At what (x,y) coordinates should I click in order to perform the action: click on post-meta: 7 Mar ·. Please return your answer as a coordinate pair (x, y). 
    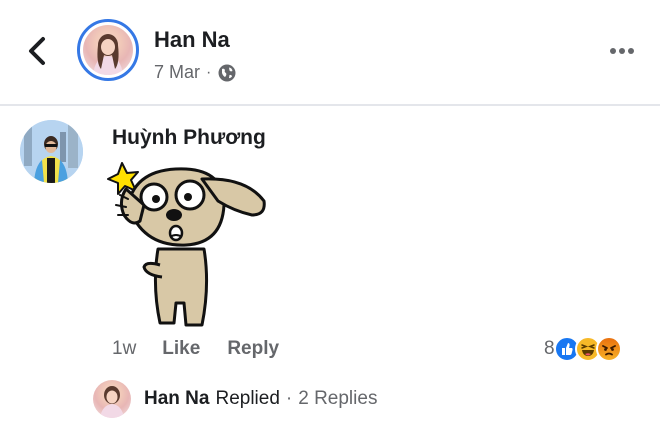
    Looking at the image, I should click on (195, 72).